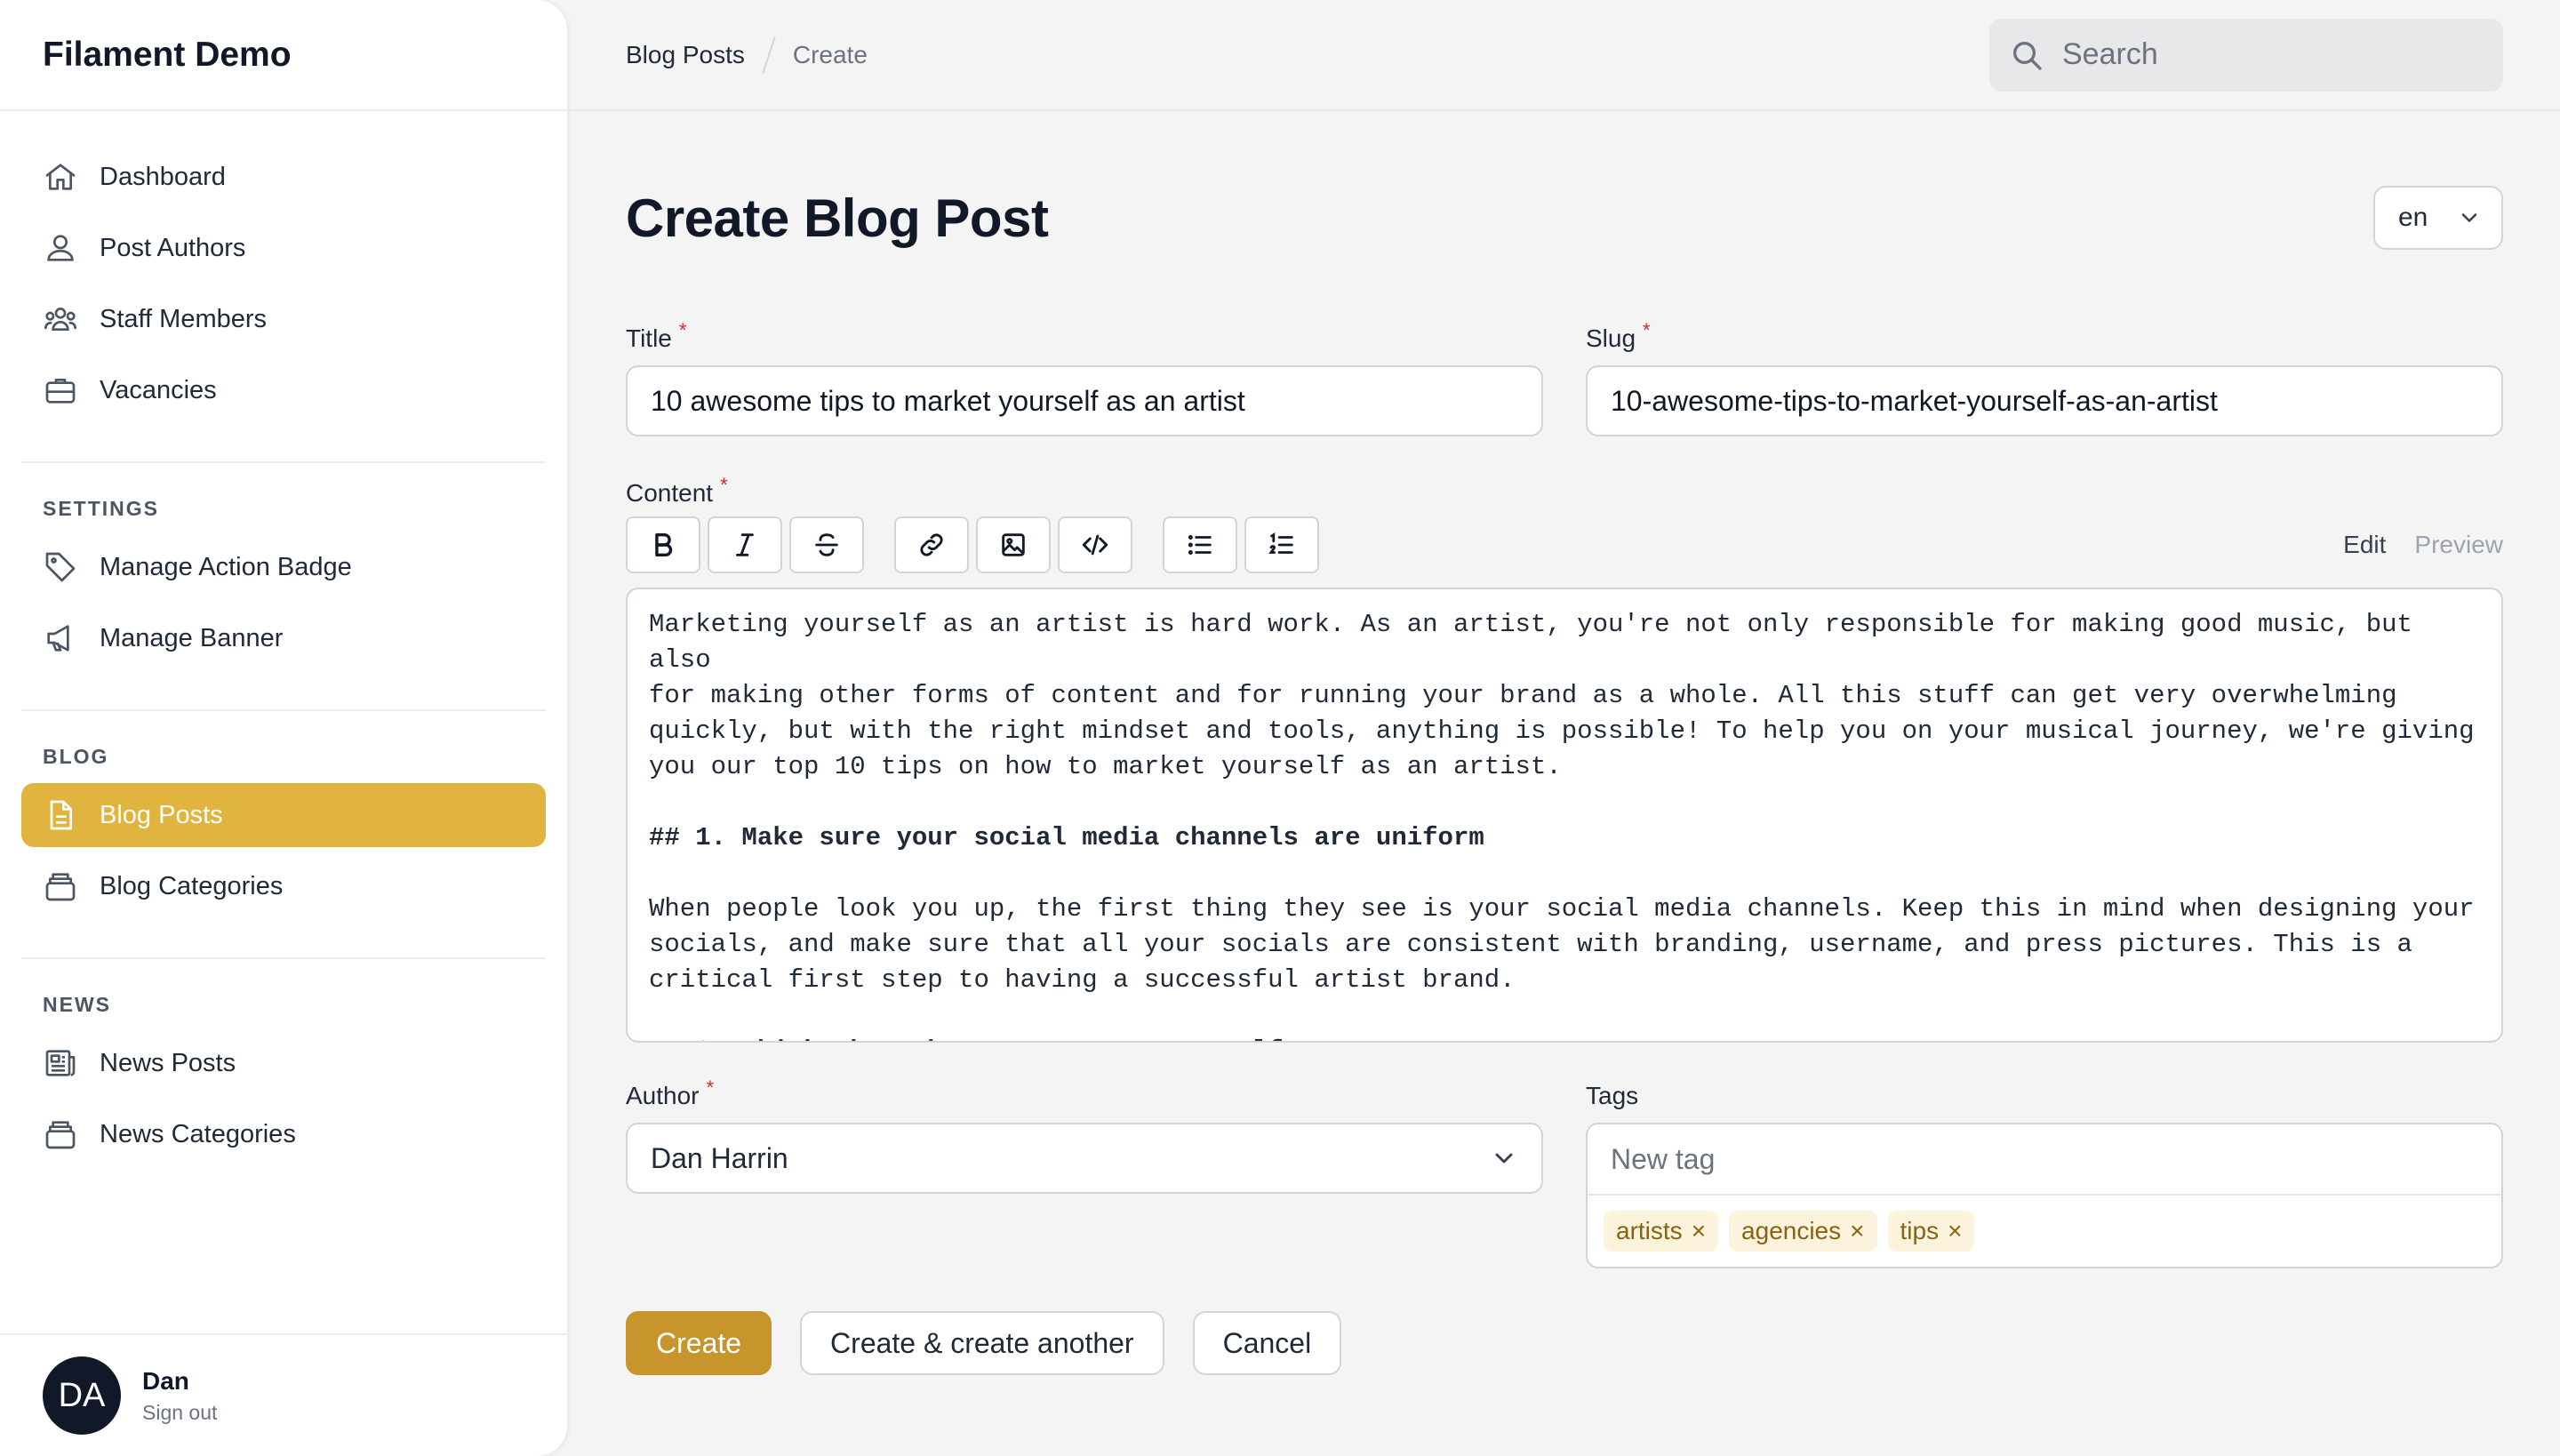  What do you see at coordinates (283, 319) in the screenshot?
I see `sidebar-item-staff-members: Staff Members` at bounding box center [283, 319].